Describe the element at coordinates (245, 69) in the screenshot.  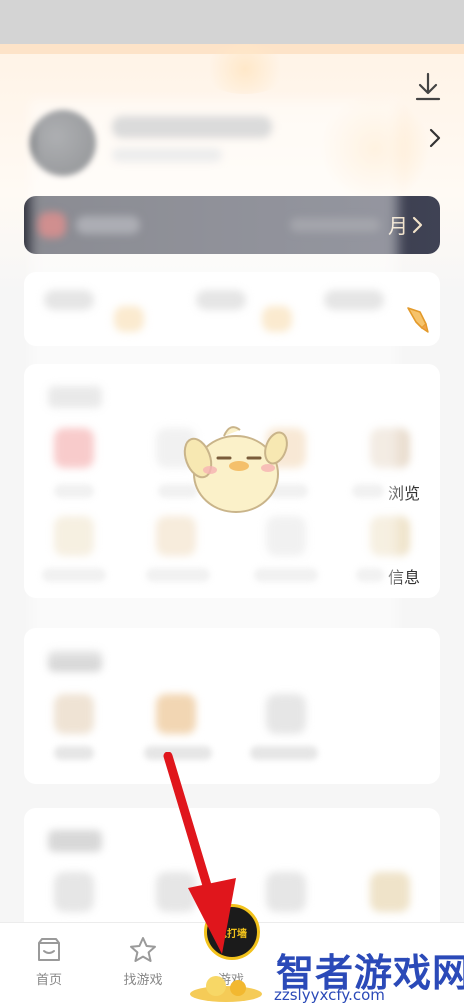
I see `decor-cloud` at that location.